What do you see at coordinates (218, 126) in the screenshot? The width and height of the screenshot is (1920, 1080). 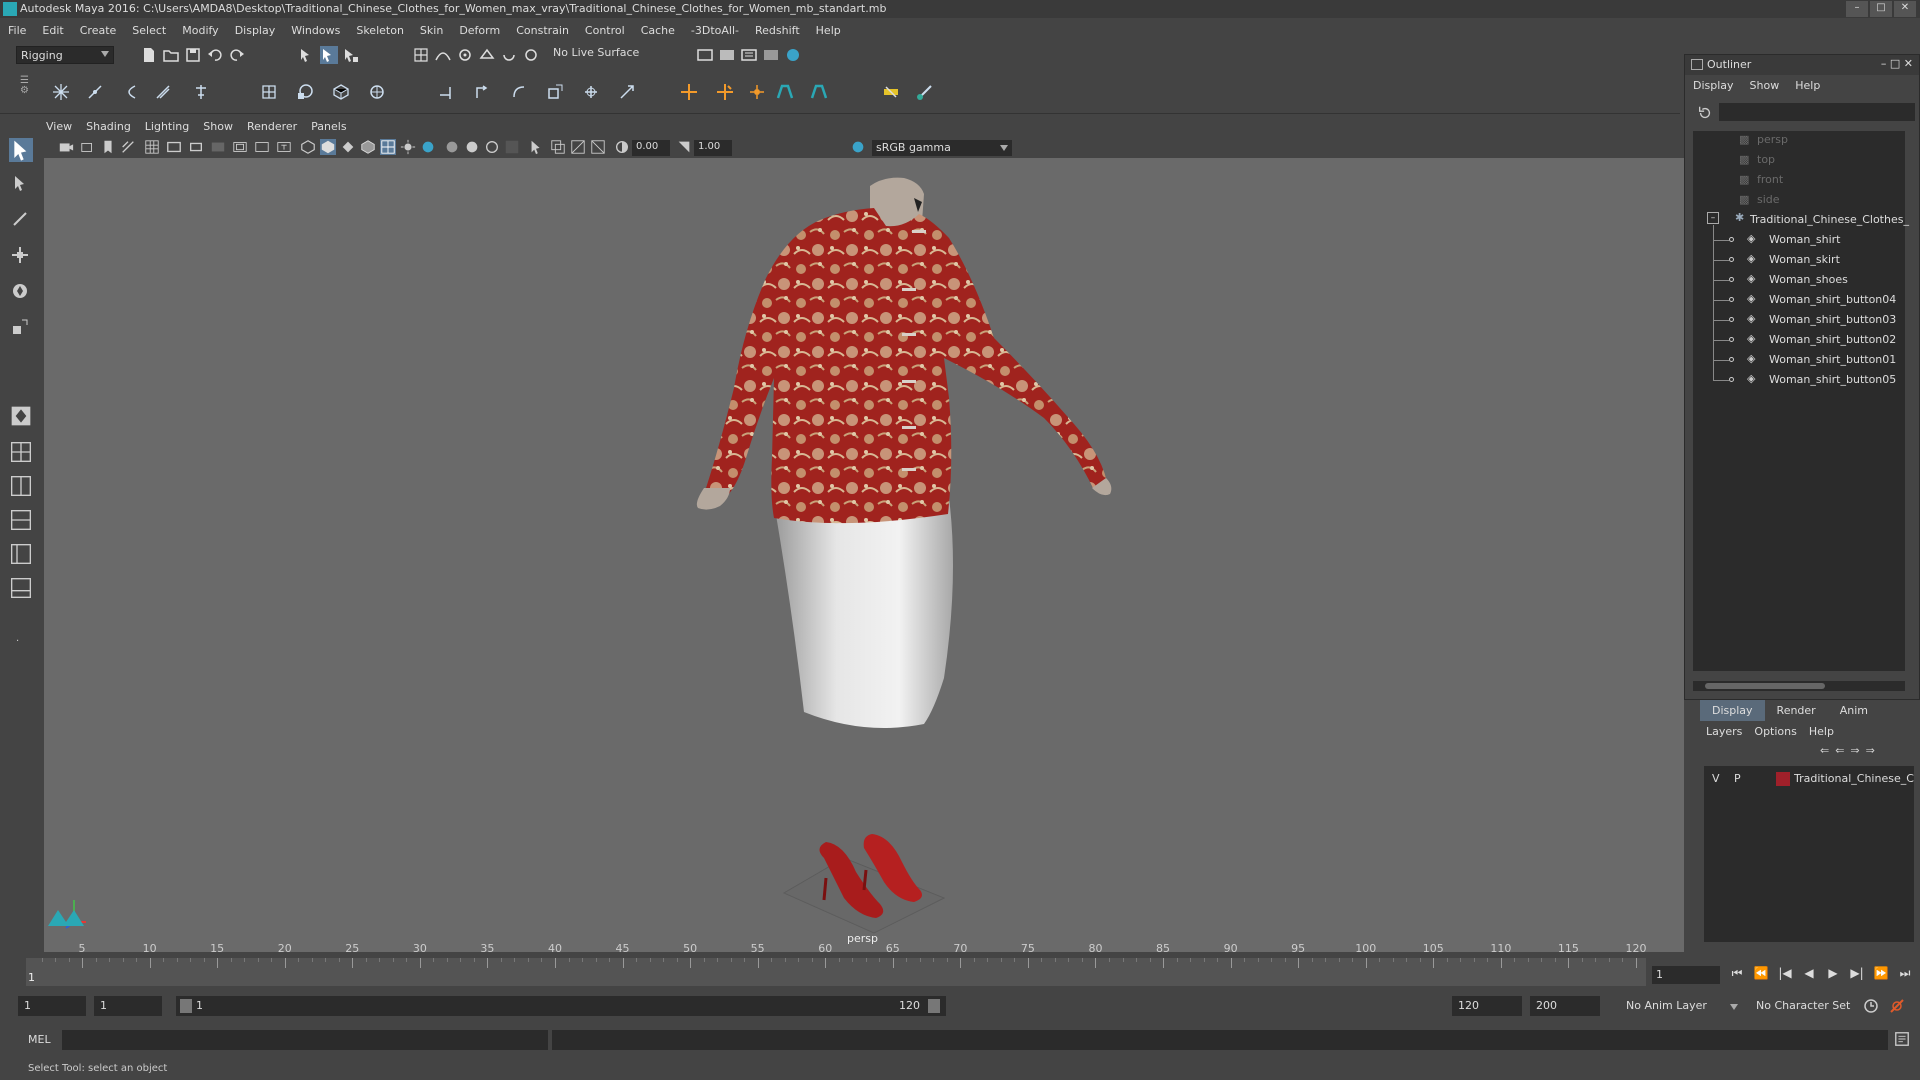 I see `panel-menu-show: Show` at bounding box center [218, 126].